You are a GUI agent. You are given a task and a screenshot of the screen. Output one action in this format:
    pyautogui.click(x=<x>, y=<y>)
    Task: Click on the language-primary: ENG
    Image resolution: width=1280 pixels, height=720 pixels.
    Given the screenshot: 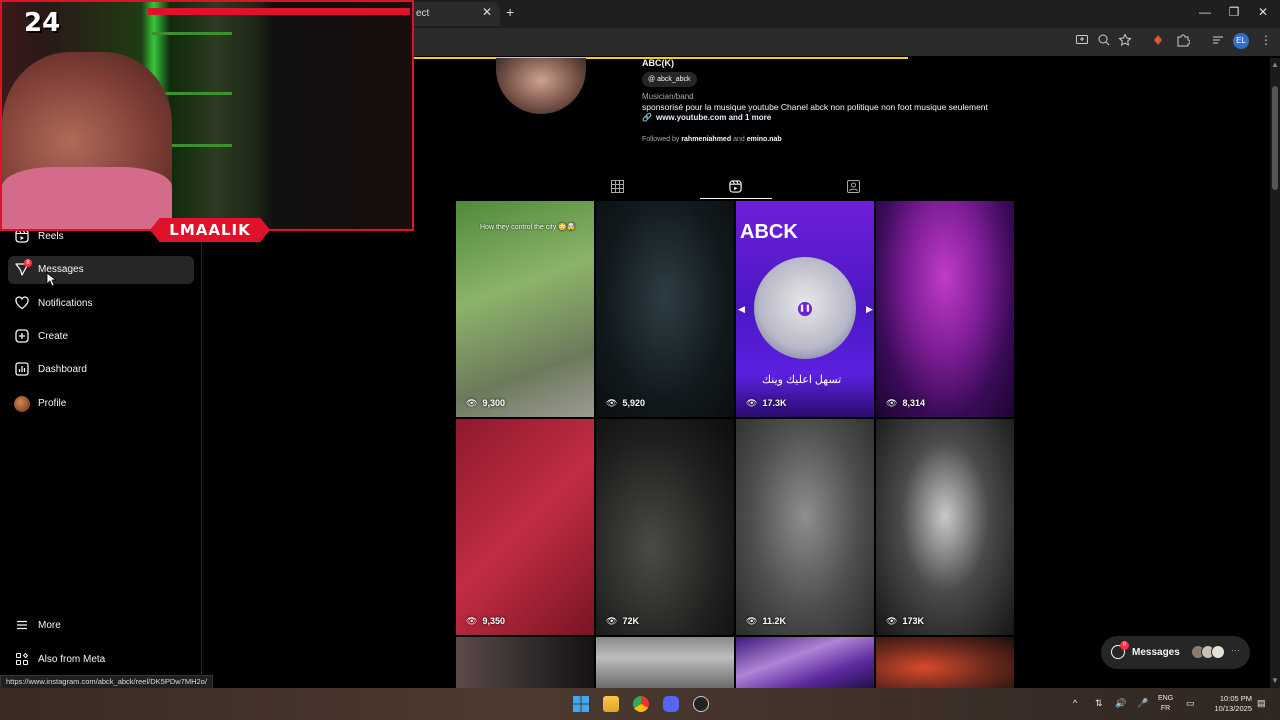 What is the action you would take?
    pyautogui.click(x=1166, y=698)
    